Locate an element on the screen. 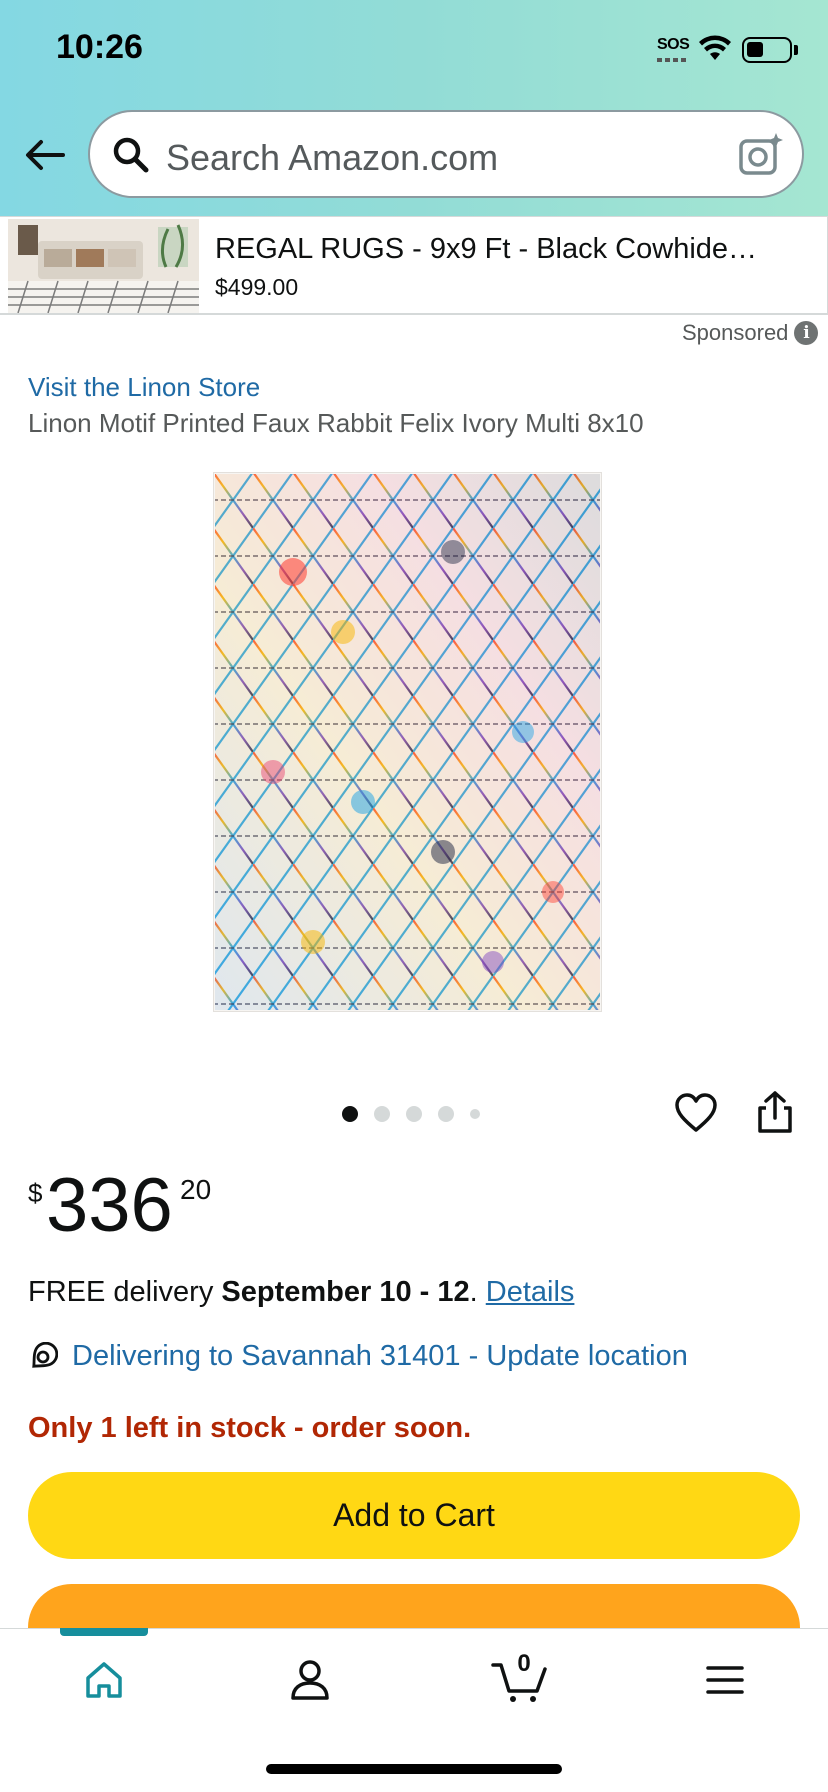 Image resolution: width=828 pixels, height=1792 pixels. price-fraction: 20 is located at coordinates (196, 1189).